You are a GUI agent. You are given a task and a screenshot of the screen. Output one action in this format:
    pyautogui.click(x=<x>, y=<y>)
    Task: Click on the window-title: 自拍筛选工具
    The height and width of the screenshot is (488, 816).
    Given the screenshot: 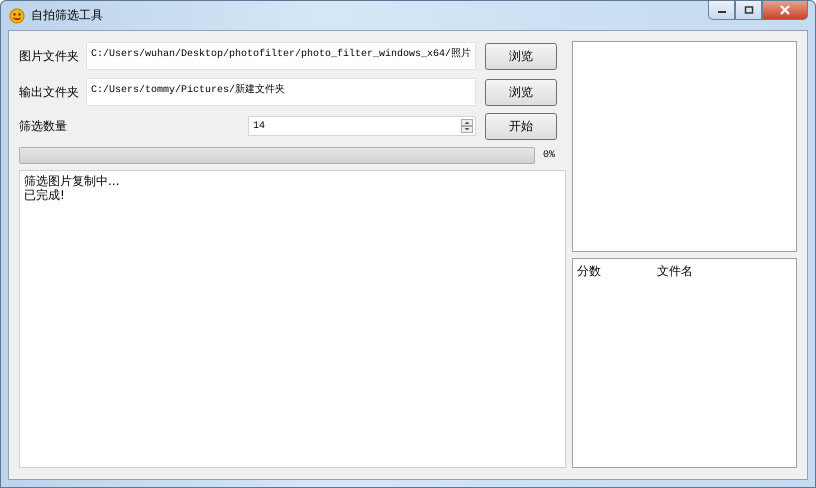 What is the action you would take?
    pyautogui.click(x=67, y=15)
    